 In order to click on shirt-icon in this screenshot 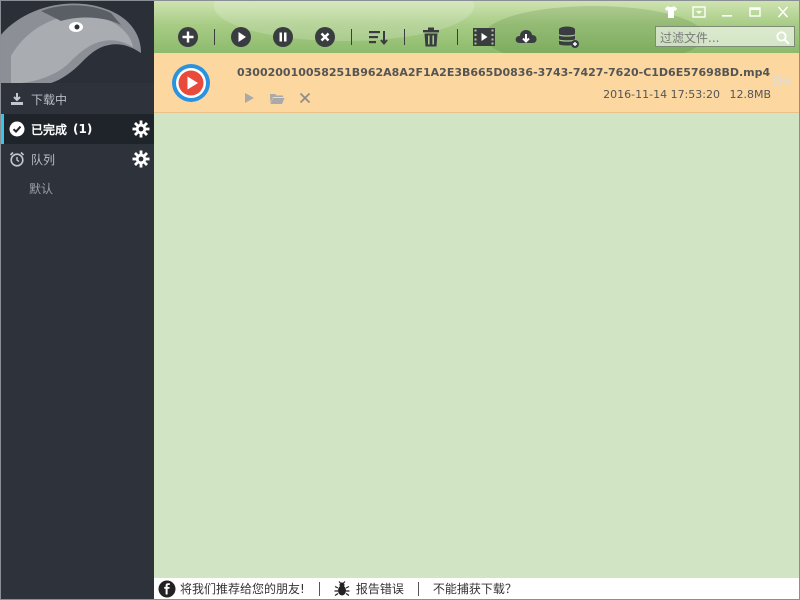, I will do `click(671, 12)`.